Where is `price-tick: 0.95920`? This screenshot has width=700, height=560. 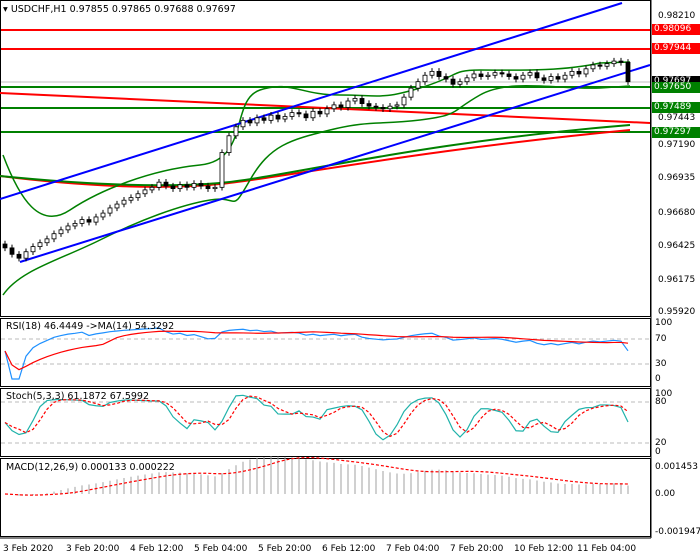 price-tick: 0.95920 is located at coordinates (677, 312).